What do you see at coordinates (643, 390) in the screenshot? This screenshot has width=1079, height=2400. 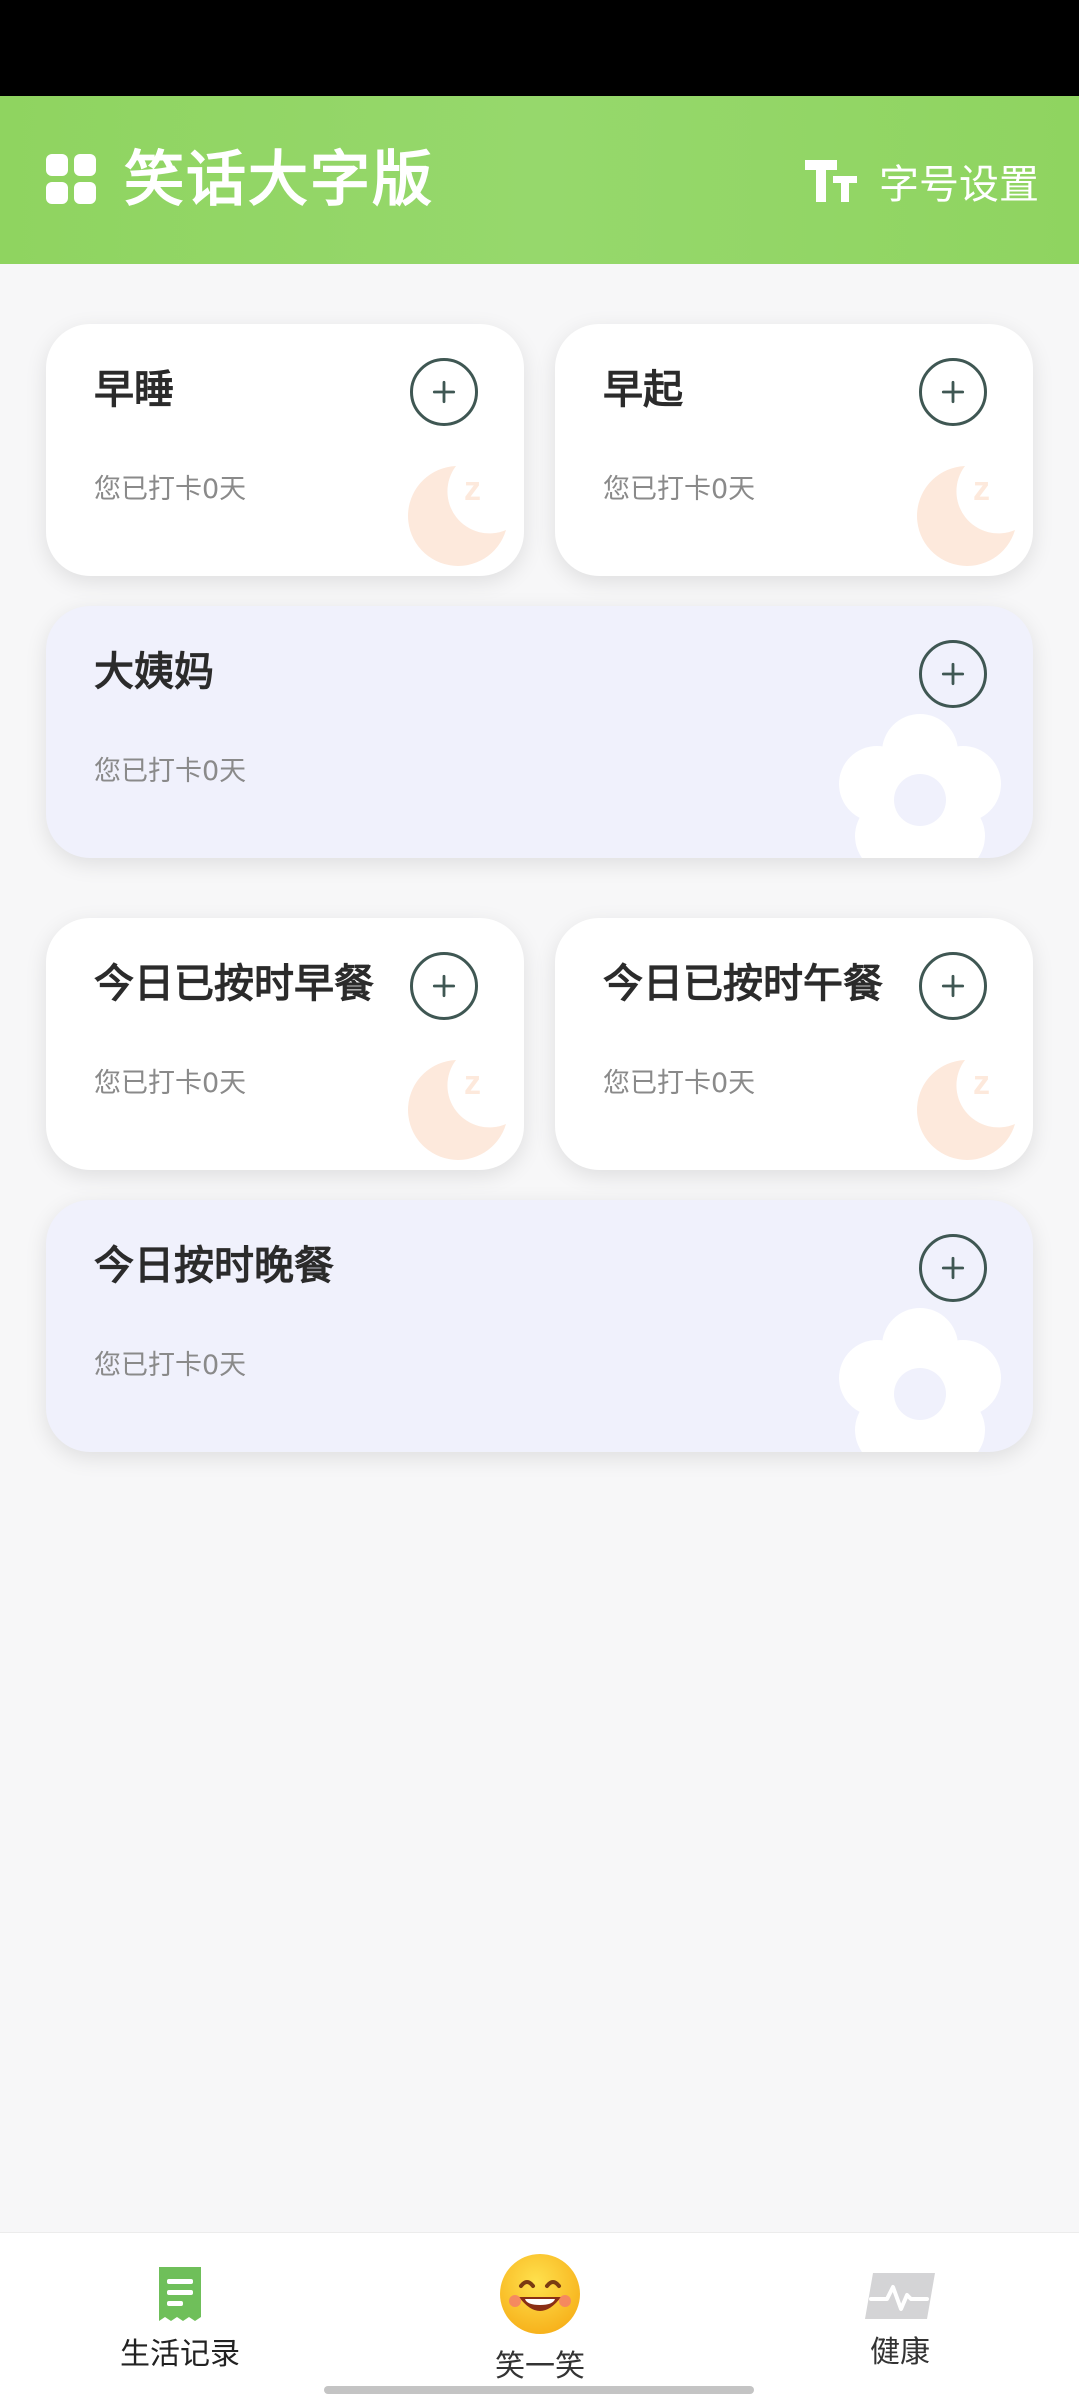 I see `card-title: 早起` at bounding box center [643, 390].